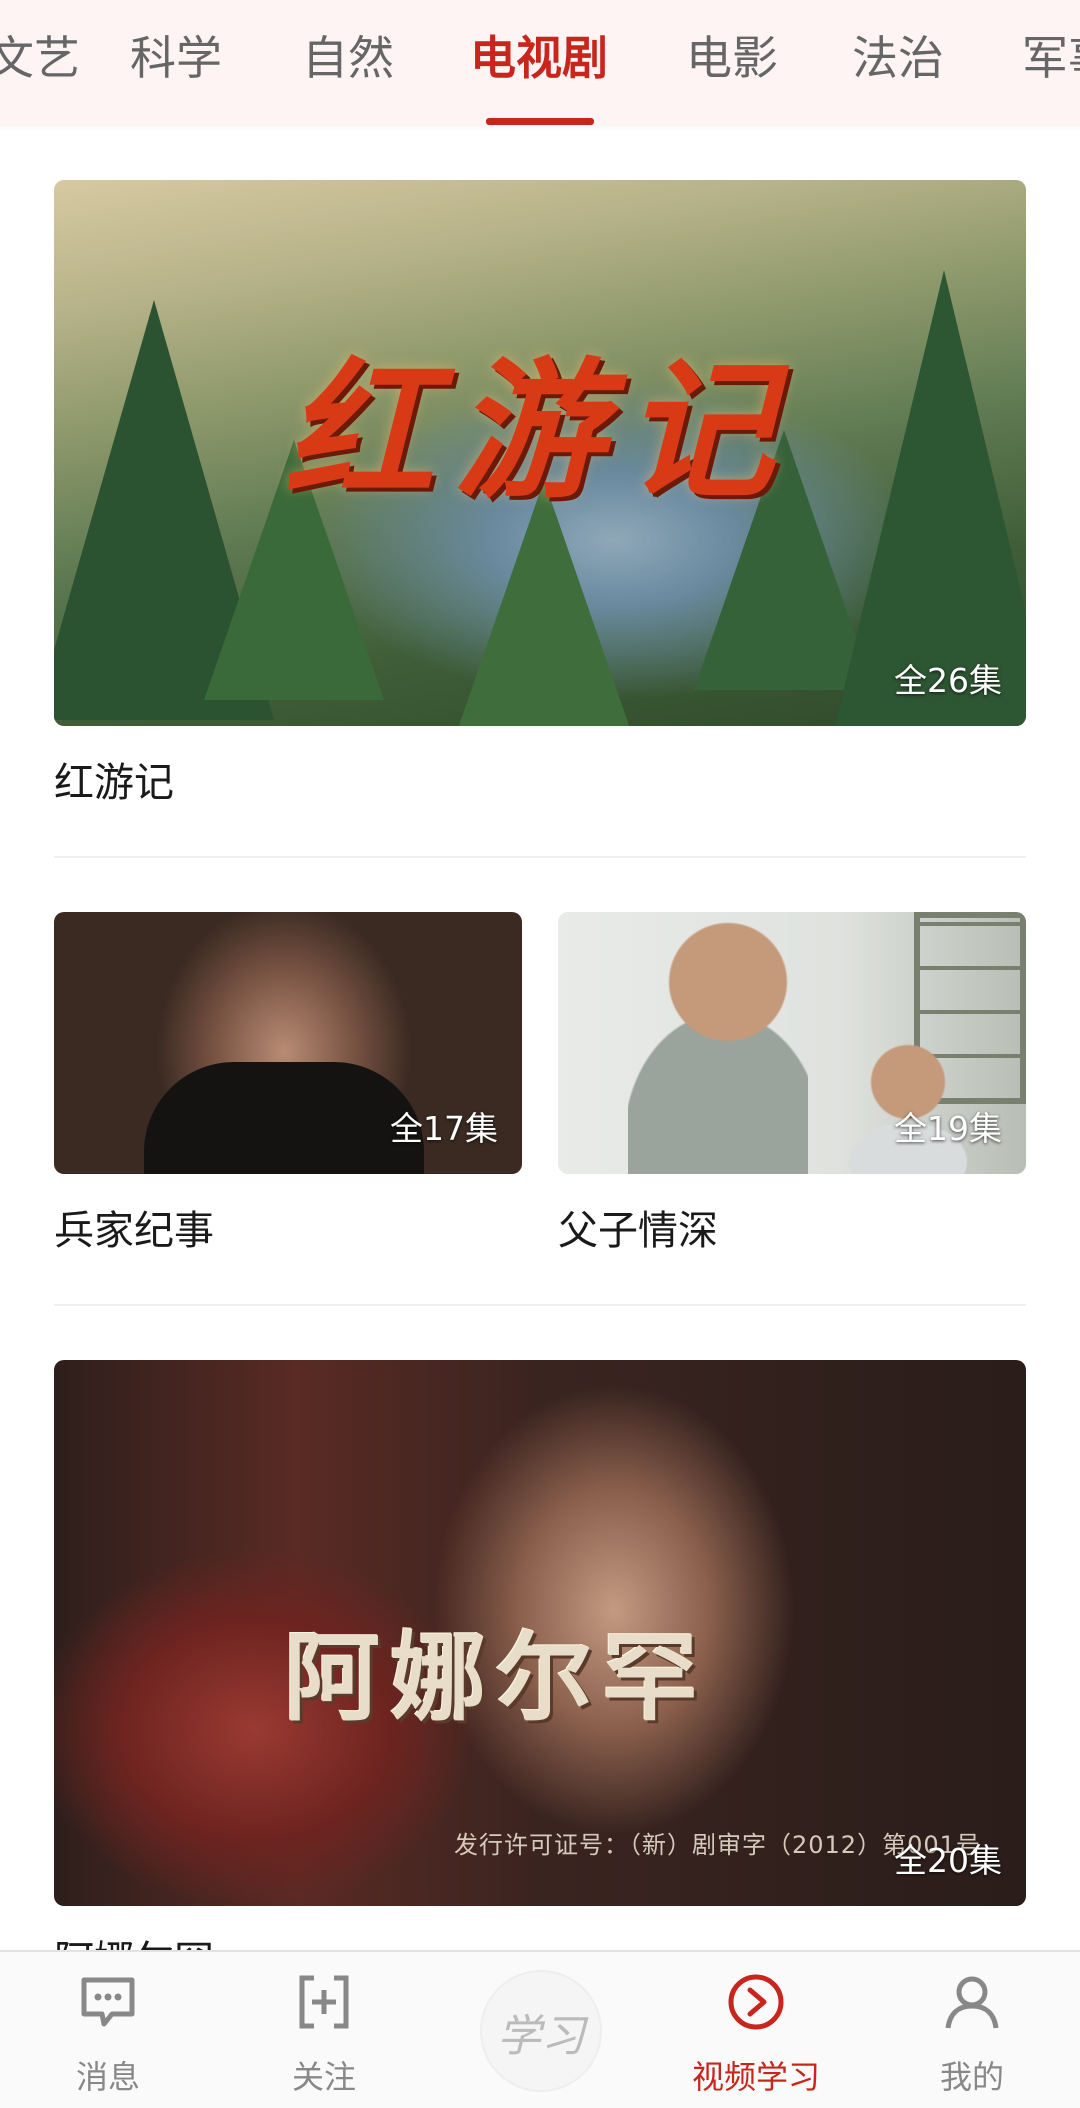  What do you see at coordinates (496, 1677) in the screenshot?
I see `poster-title-art: 阿娜尔罕` at bounding box center [496, 1677].